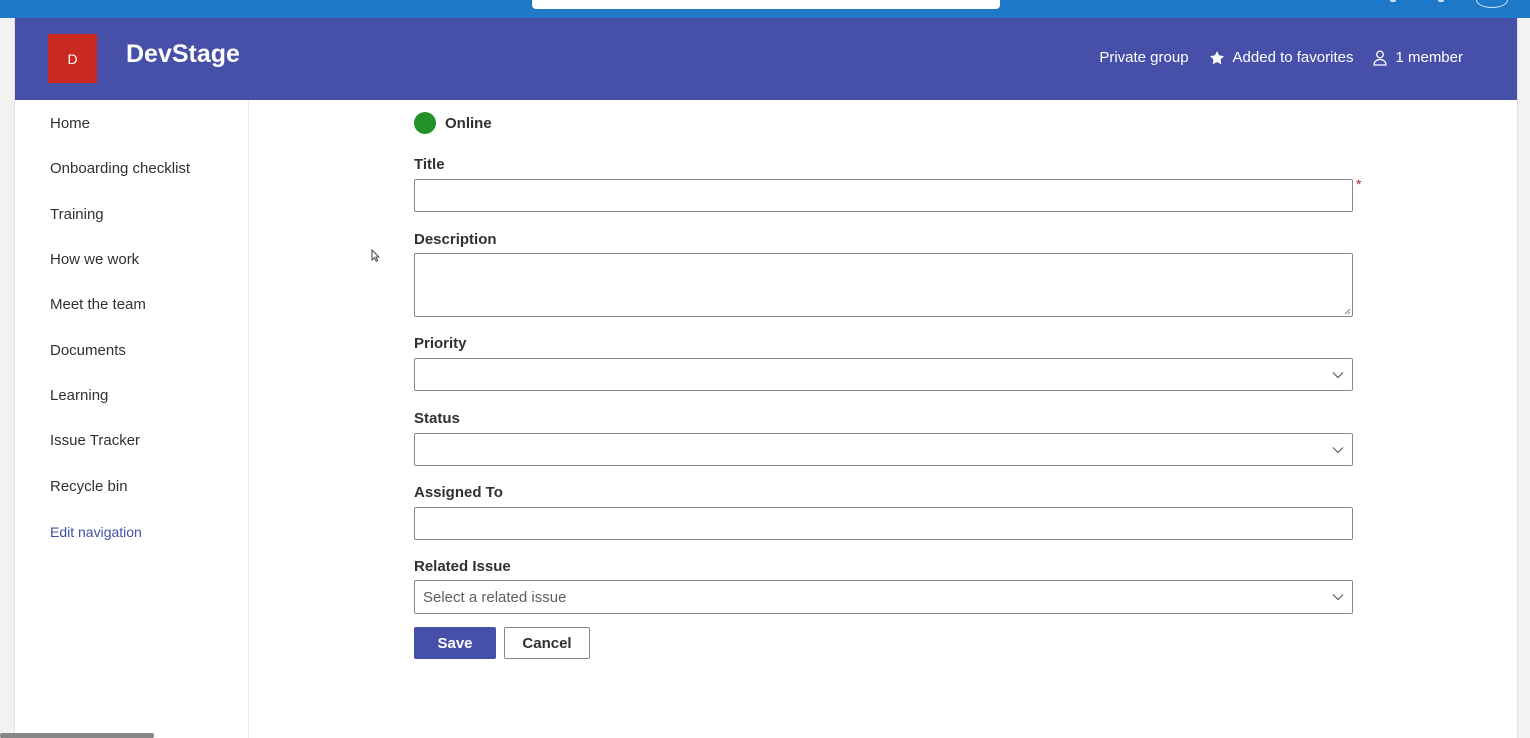  Describe the element at coordinates (79, 395) in the screenshot. I see `nav-item-learning: Learning` at that location.